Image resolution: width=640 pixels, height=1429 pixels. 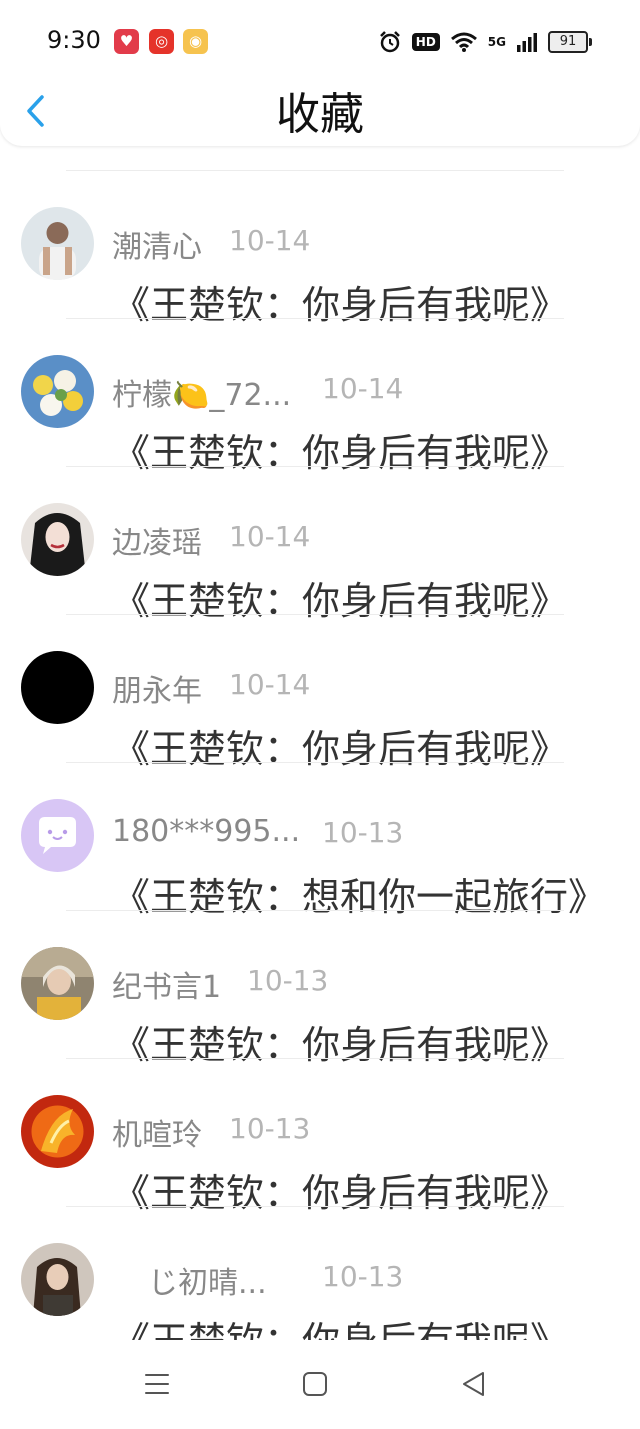 I want to click on header-bar: 9:30 ♥ ◎ ◉ HD 5G 91 收藏, so click(x=320, y=73).